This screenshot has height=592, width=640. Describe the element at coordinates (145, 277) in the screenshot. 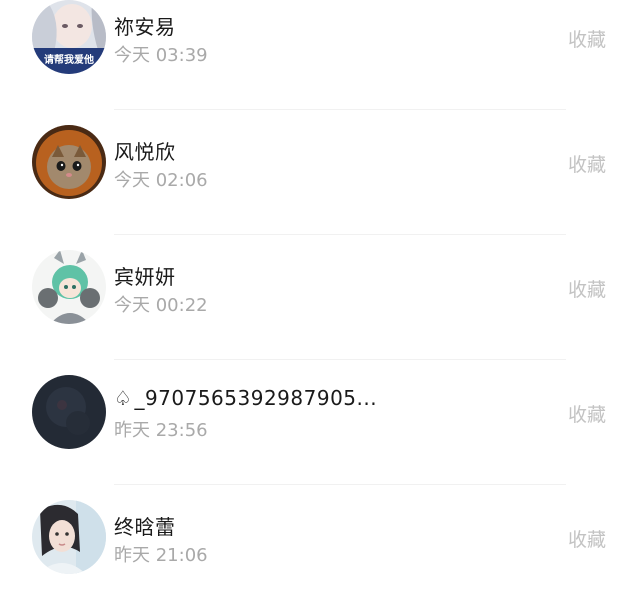

I see `username: 宾妍妍` at that location.